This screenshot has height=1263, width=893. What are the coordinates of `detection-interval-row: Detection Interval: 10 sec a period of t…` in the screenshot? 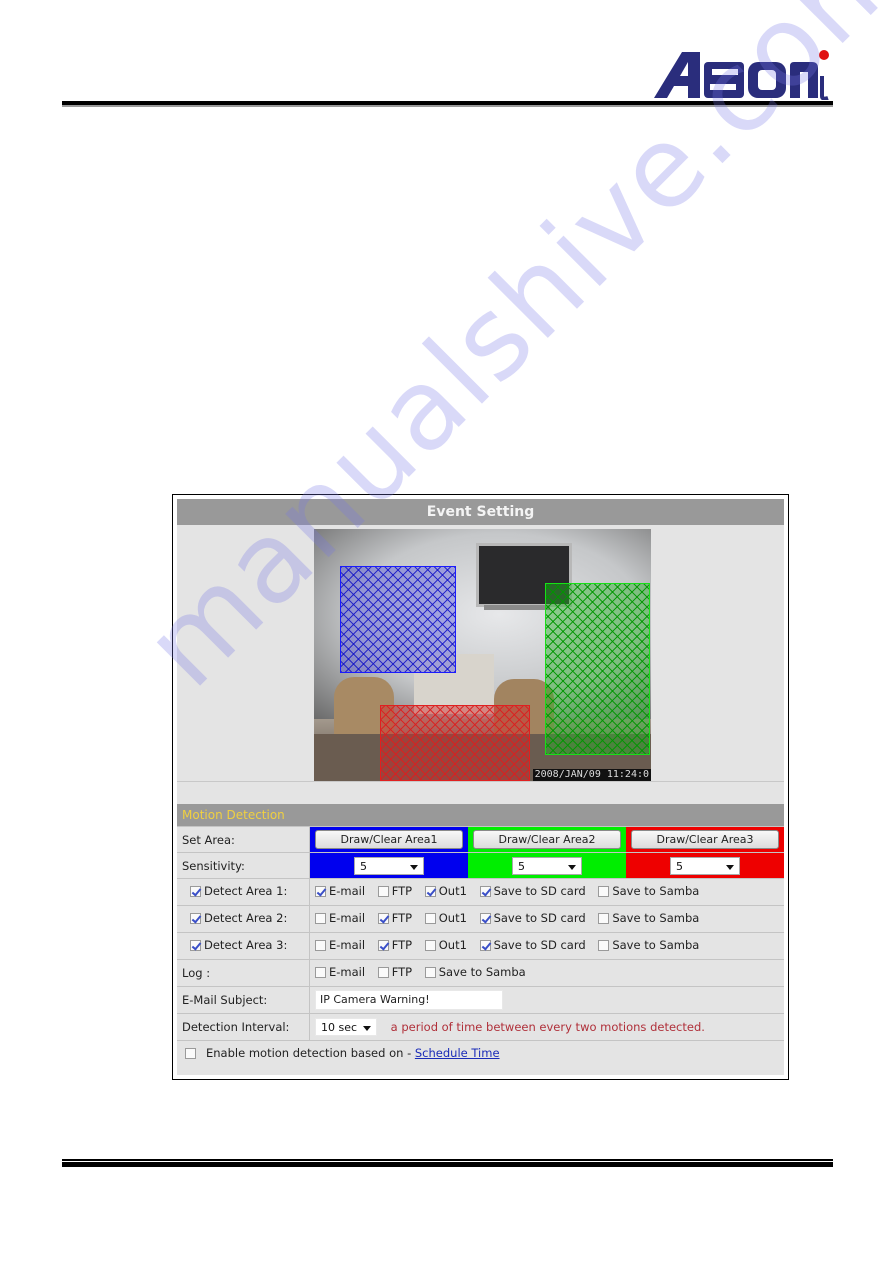 It's located at (480, 1027).